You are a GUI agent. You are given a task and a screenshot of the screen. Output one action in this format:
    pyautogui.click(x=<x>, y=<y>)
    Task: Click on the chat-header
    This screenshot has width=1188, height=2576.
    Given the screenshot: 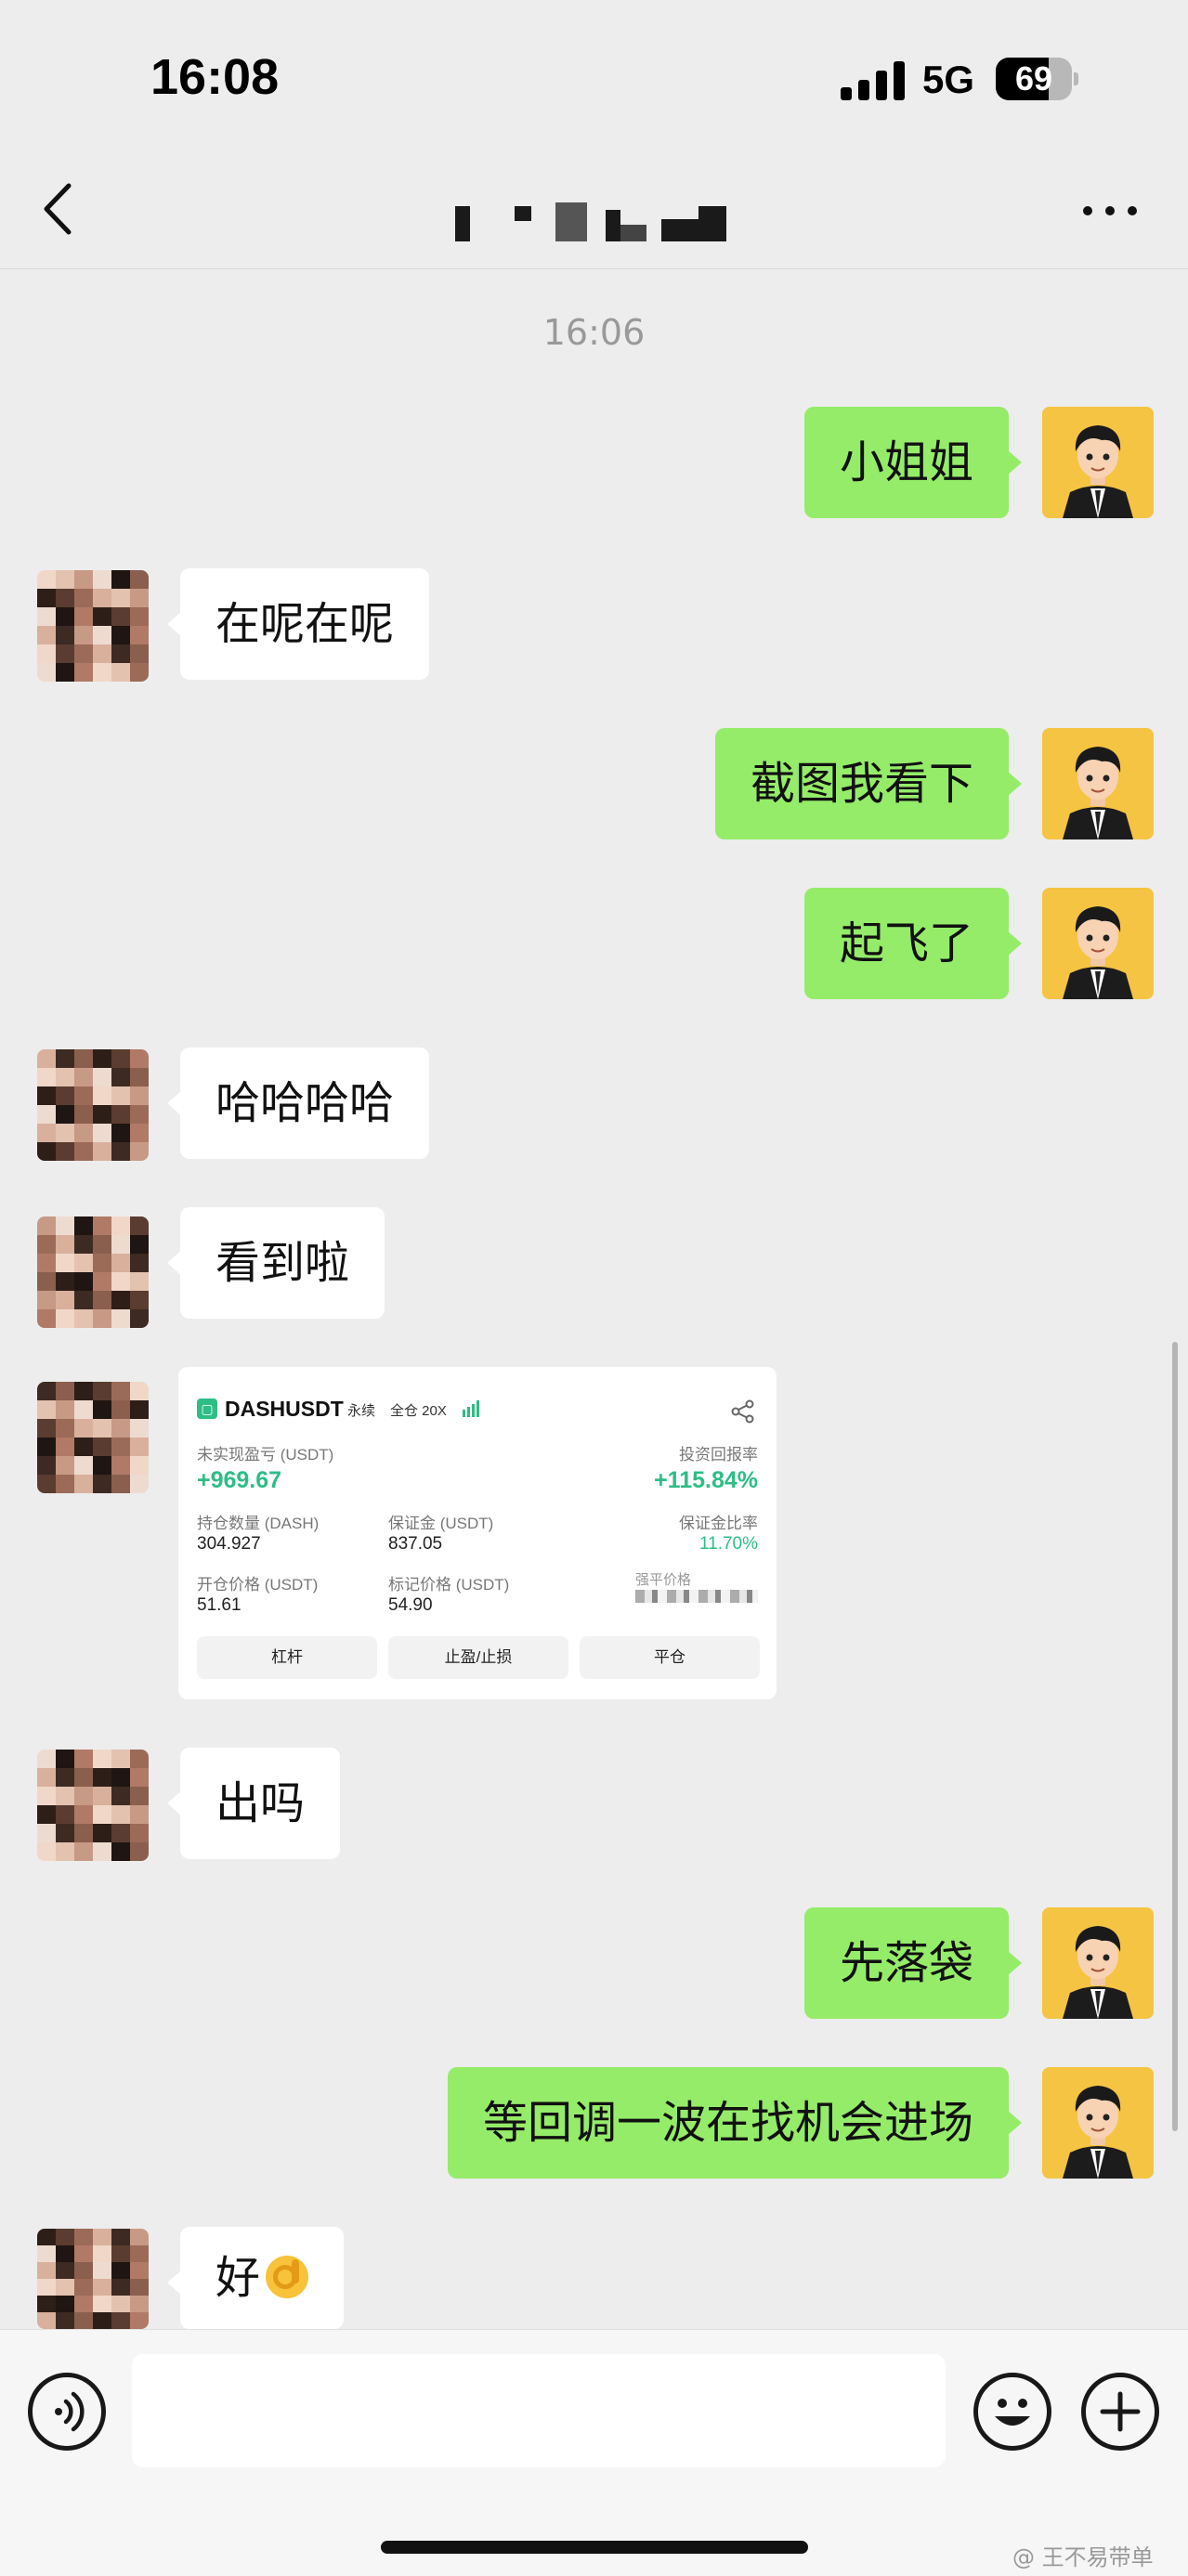 What is the action you would take?
    pyautogui.click(x=594, y=209)
    